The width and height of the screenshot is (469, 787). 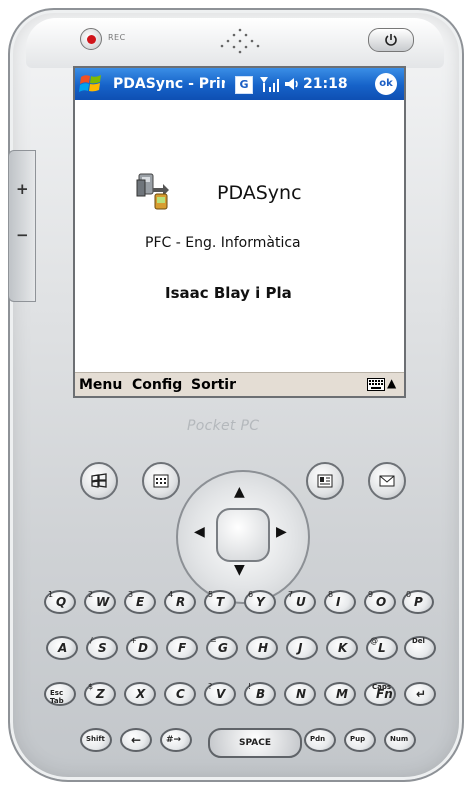 I want to click on window-title: PDASync - Prin, so click(x=169, y=84).